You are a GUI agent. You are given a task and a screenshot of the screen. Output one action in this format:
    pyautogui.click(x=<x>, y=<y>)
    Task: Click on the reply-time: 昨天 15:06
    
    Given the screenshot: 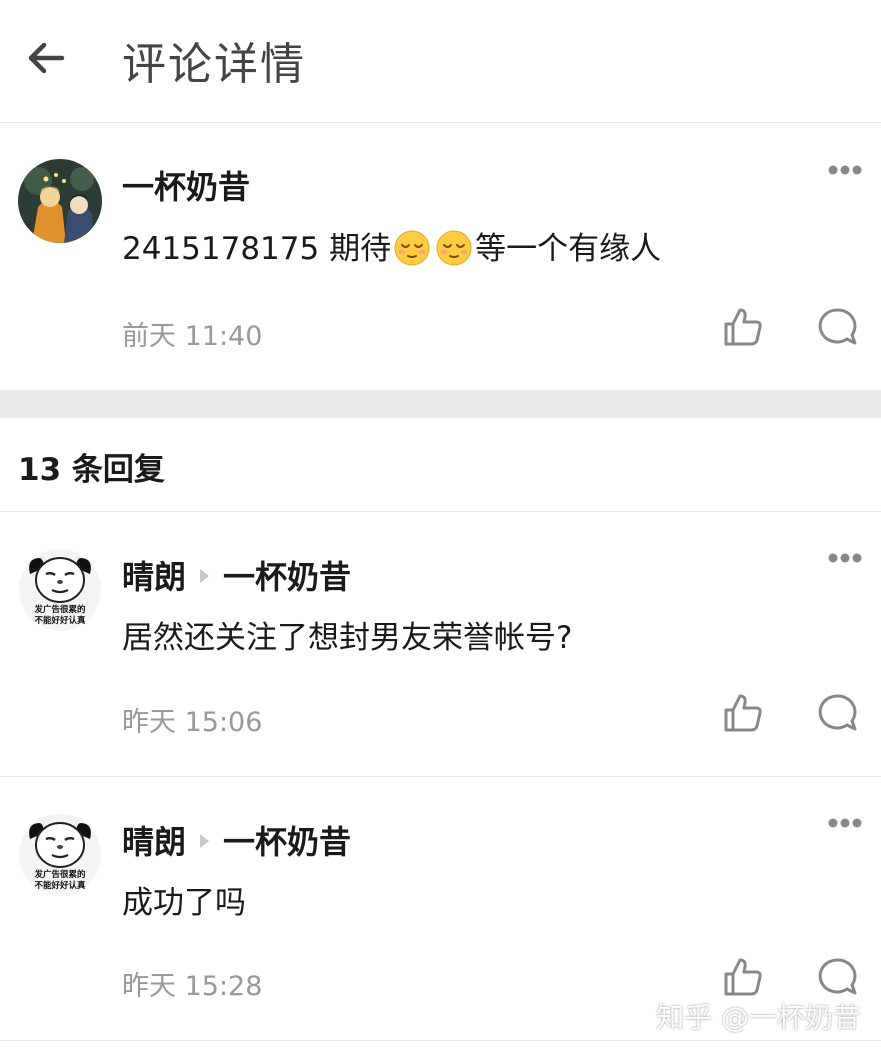 What is the action you would take?
    pyautogui.click(x=192, y=722)
    